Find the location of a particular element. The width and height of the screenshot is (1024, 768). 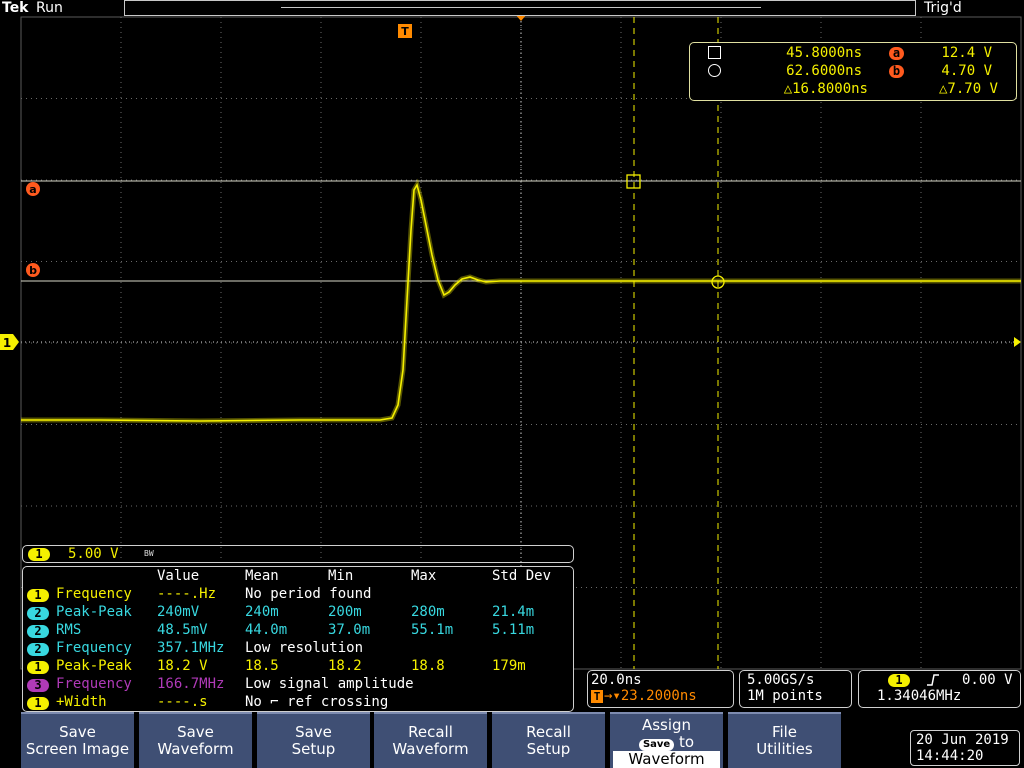

trigger-state: Trig'd is located at coordinates (943, 8).